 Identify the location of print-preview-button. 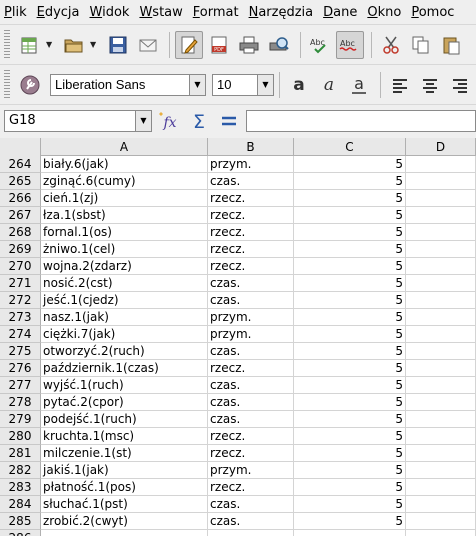
(279, 45).